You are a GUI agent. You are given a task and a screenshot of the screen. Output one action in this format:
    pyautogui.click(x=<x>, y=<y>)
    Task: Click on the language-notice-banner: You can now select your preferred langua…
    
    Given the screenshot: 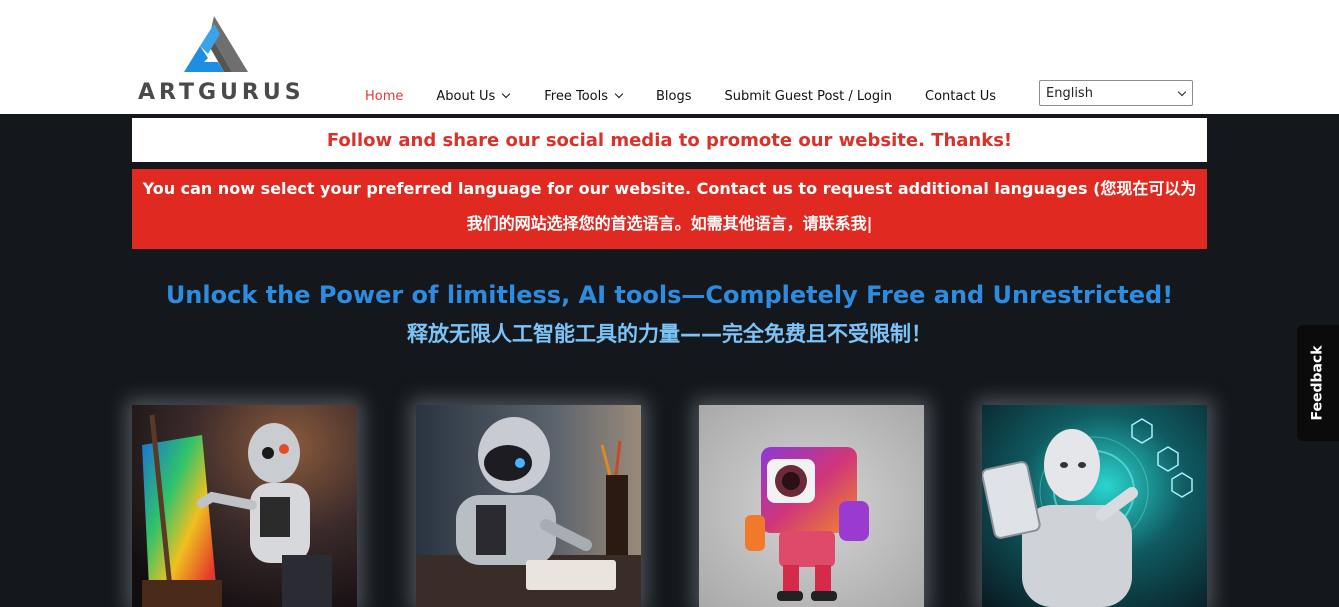 What is the action you would take?
    pyautogui.click(x=669, y=209)
    